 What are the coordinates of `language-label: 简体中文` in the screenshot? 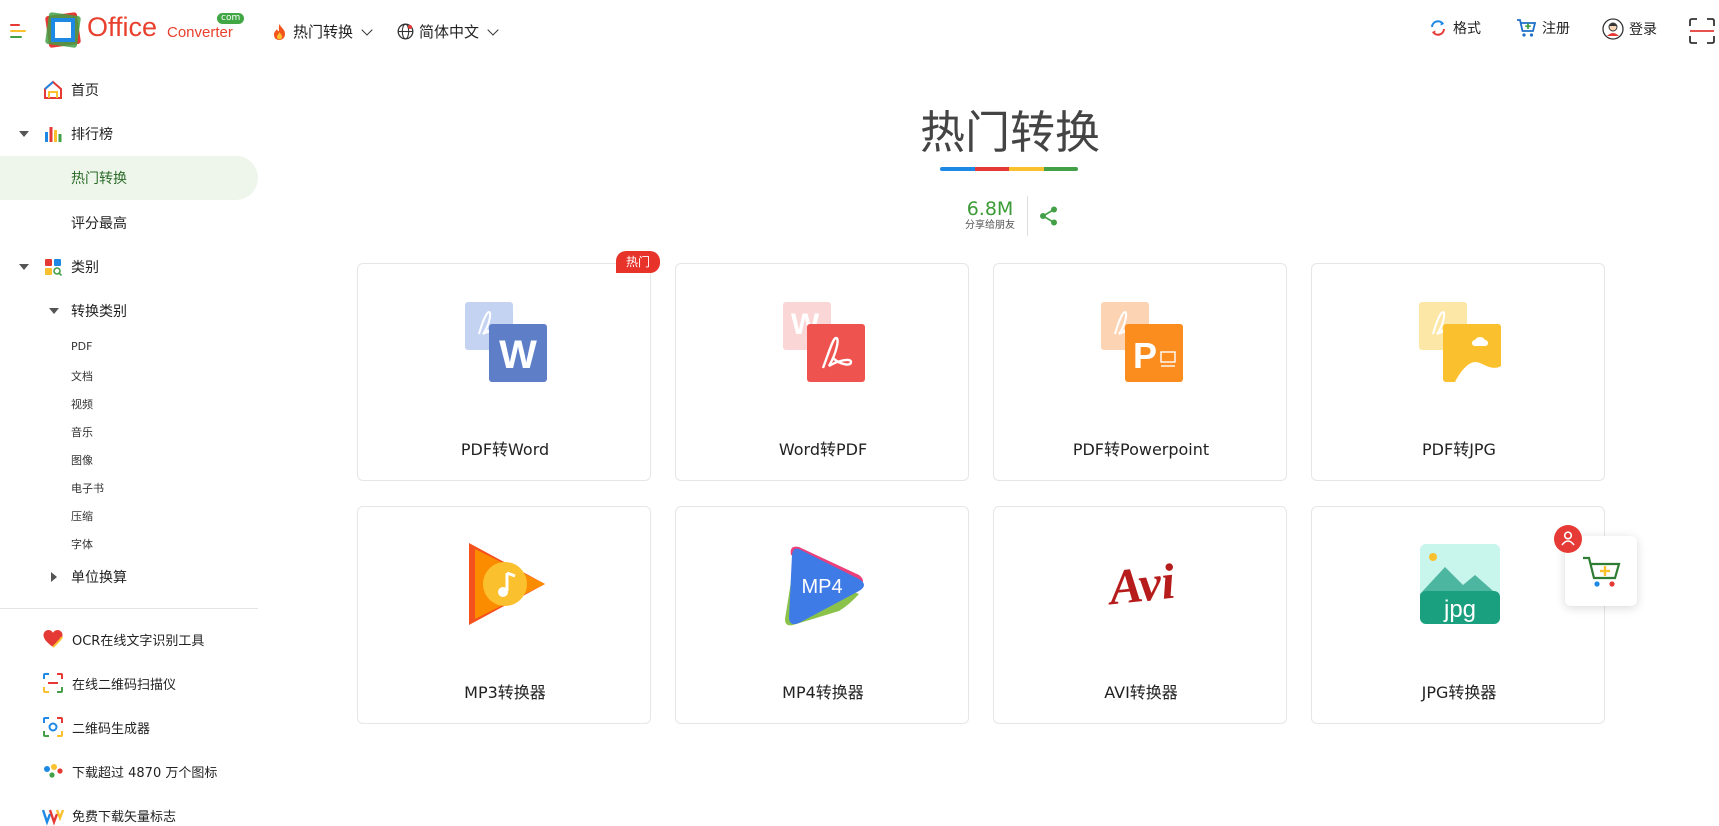 It's located at (449, 32).